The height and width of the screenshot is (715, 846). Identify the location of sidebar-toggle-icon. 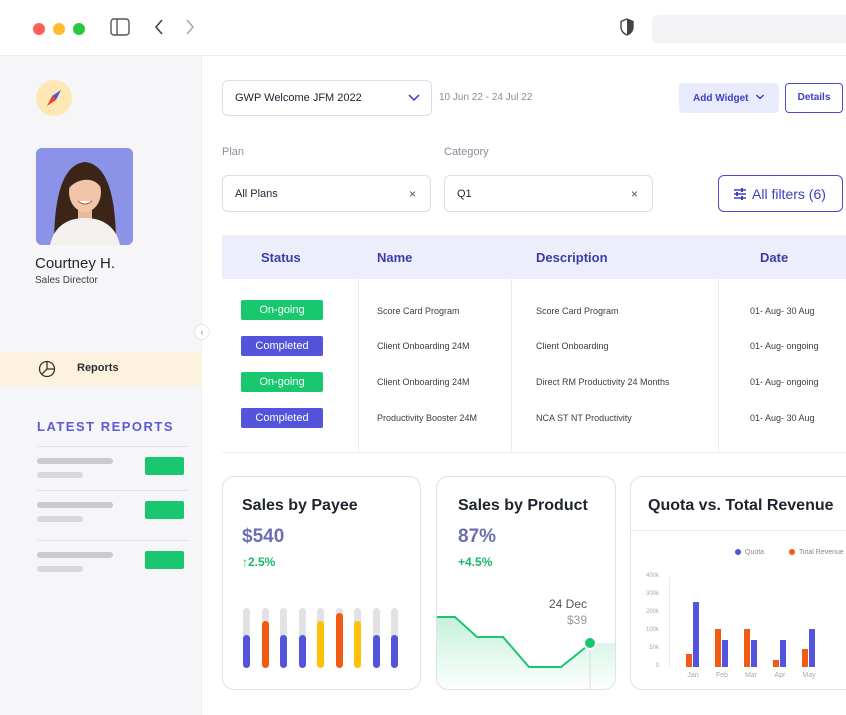
(120, 27).